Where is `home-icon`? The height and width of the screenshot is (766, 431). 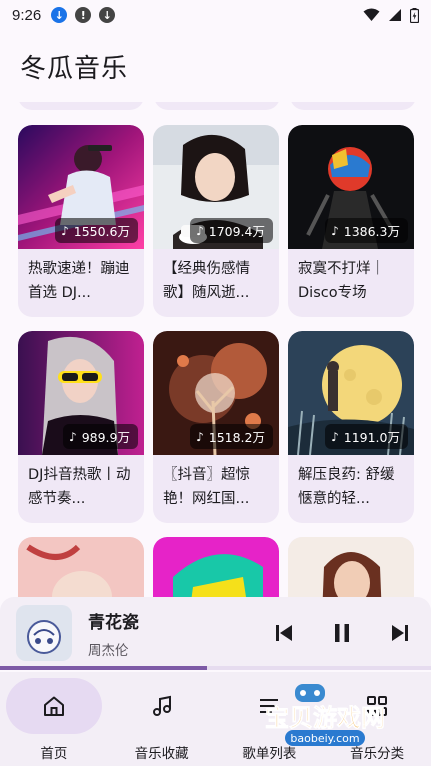 home-icon is located at coordinates (53, 706).